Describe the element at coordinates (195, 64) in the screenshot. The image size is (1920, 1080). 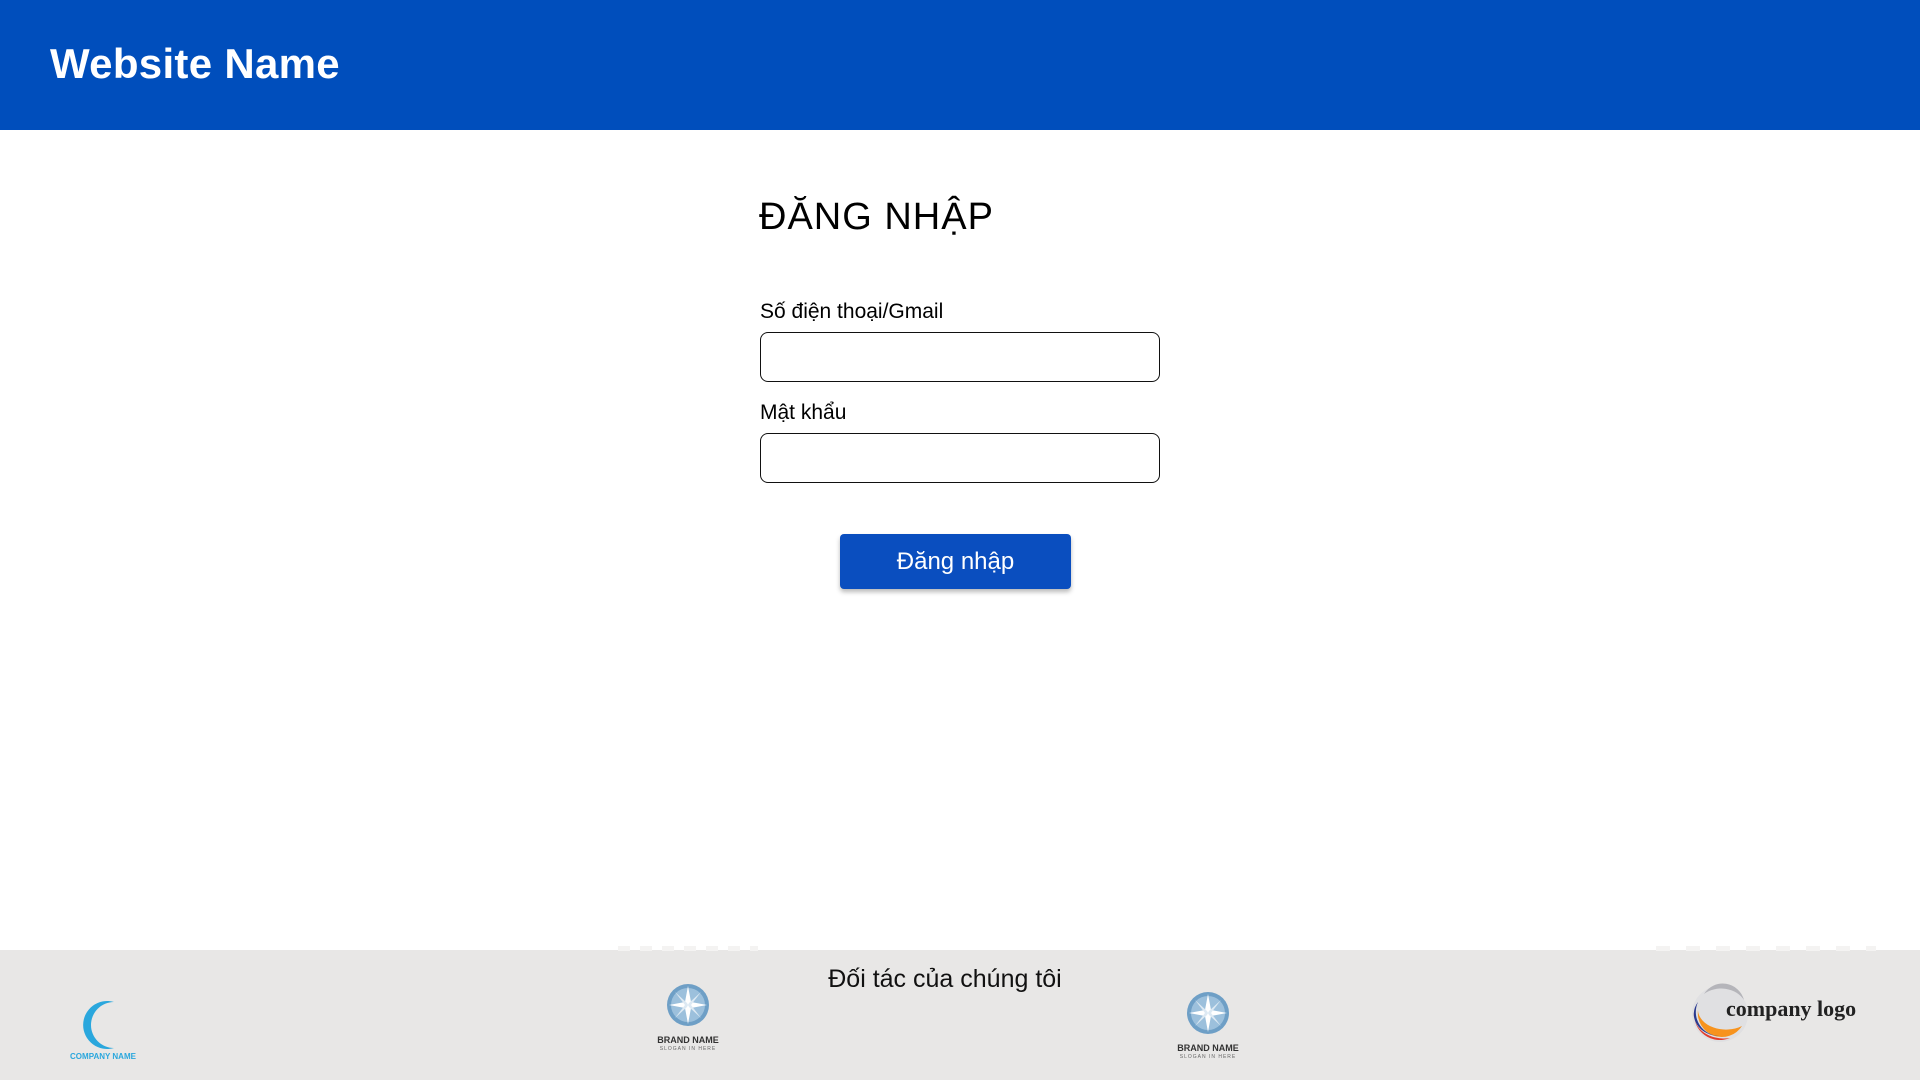
I see `site-title: Website Name` at that location.